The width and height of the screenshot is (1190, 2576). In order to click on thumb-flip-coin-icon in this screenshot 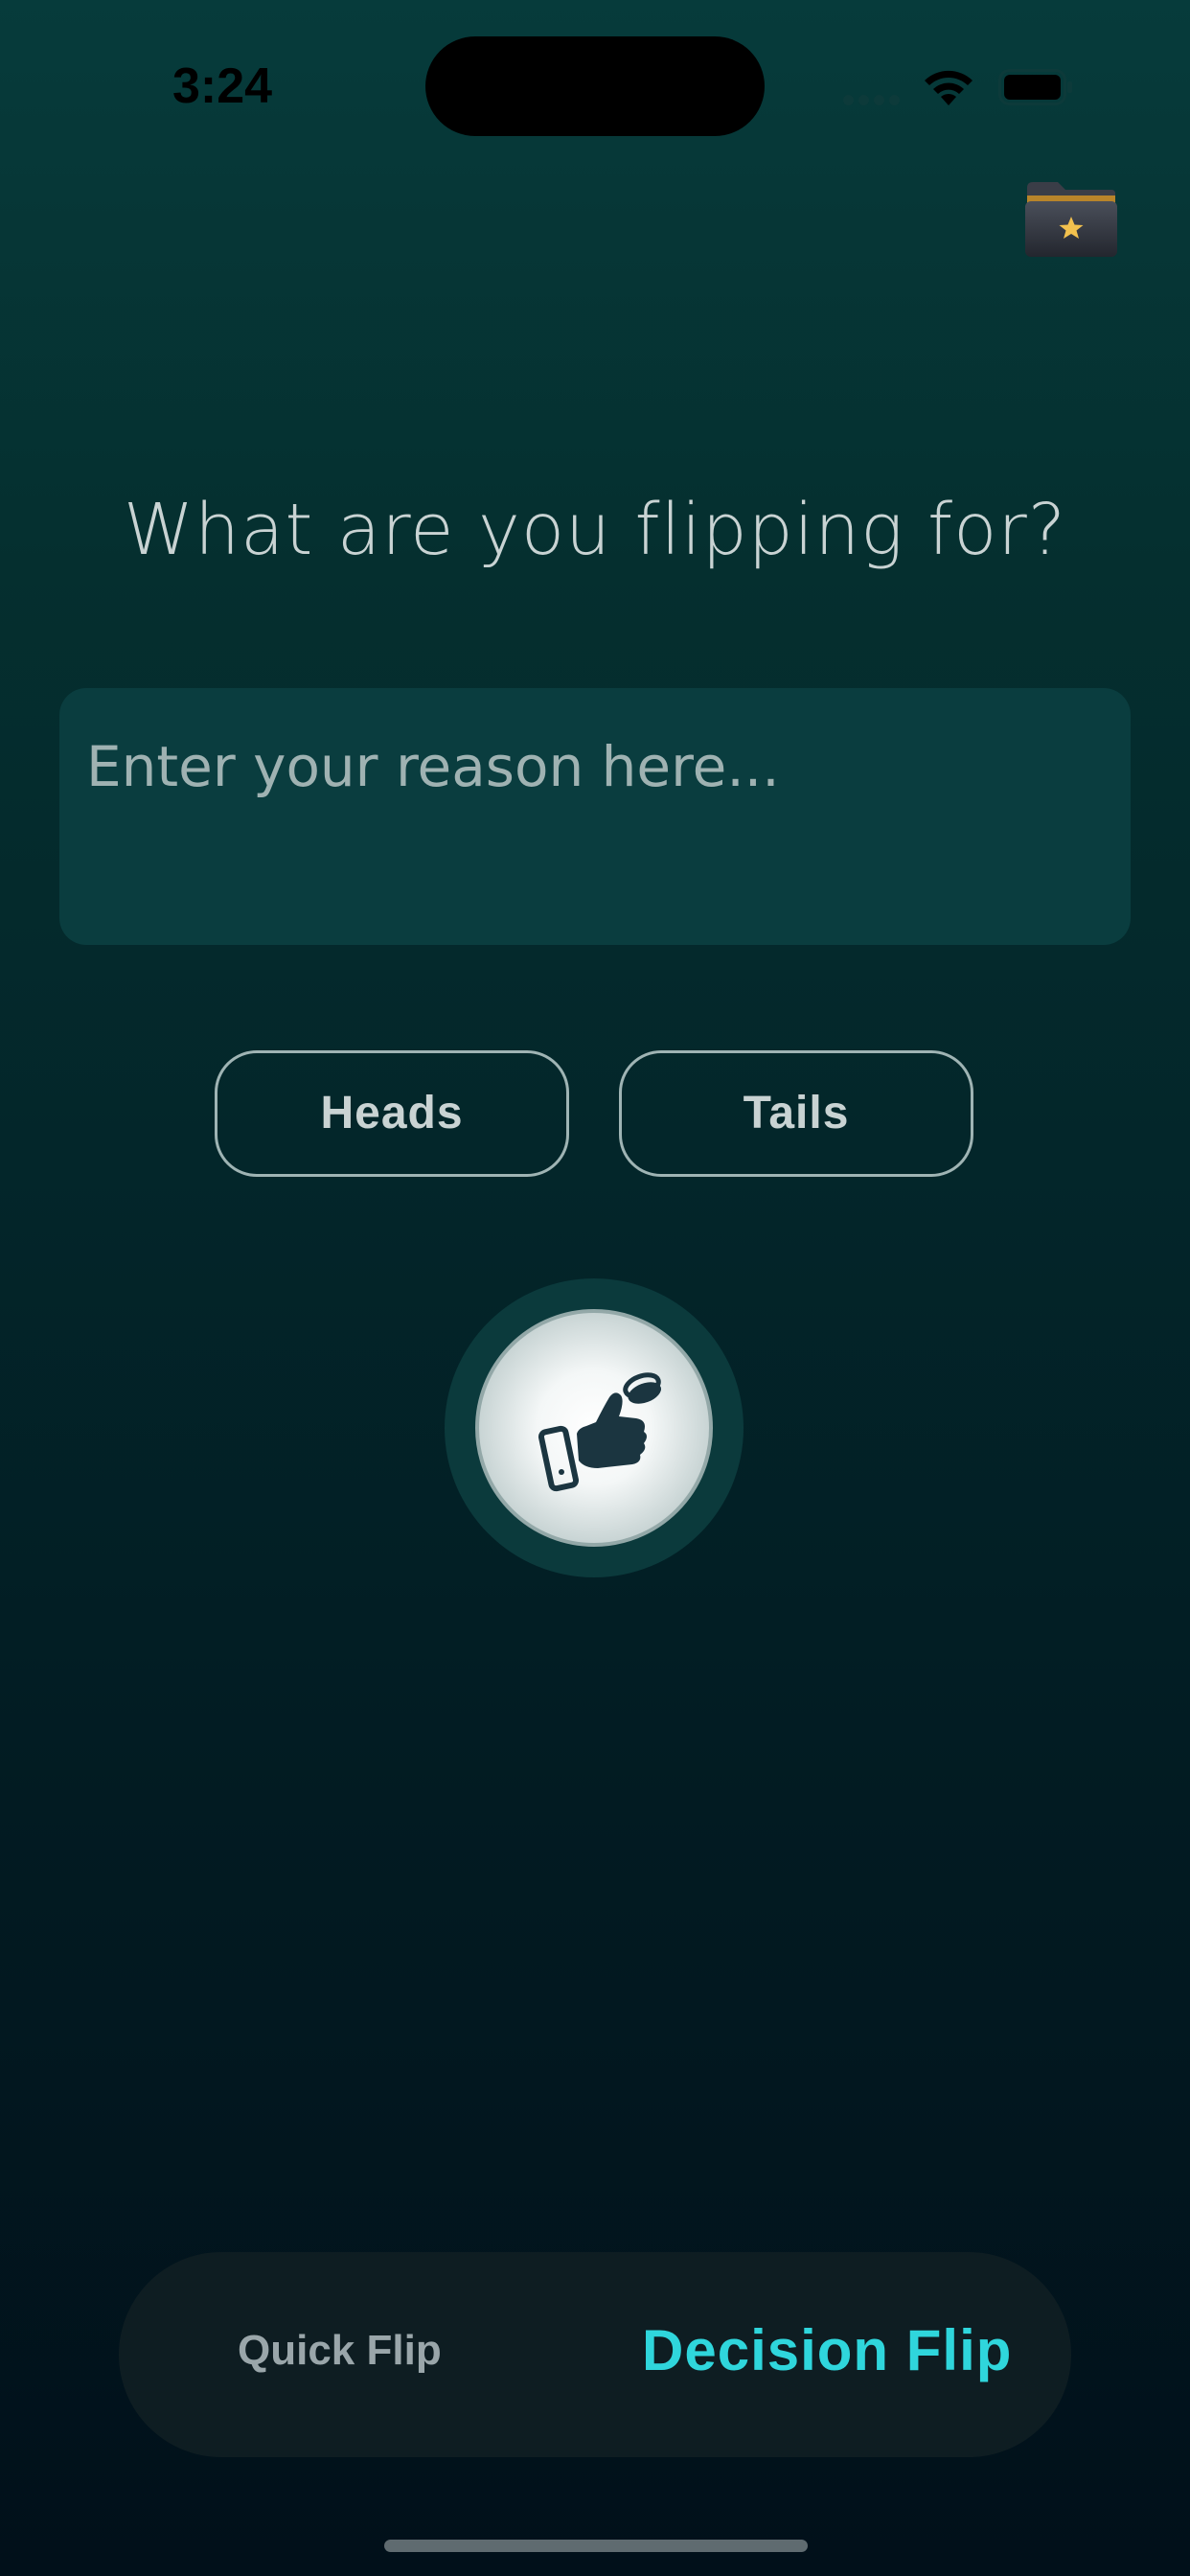, I will do `click(600, 1432)`.